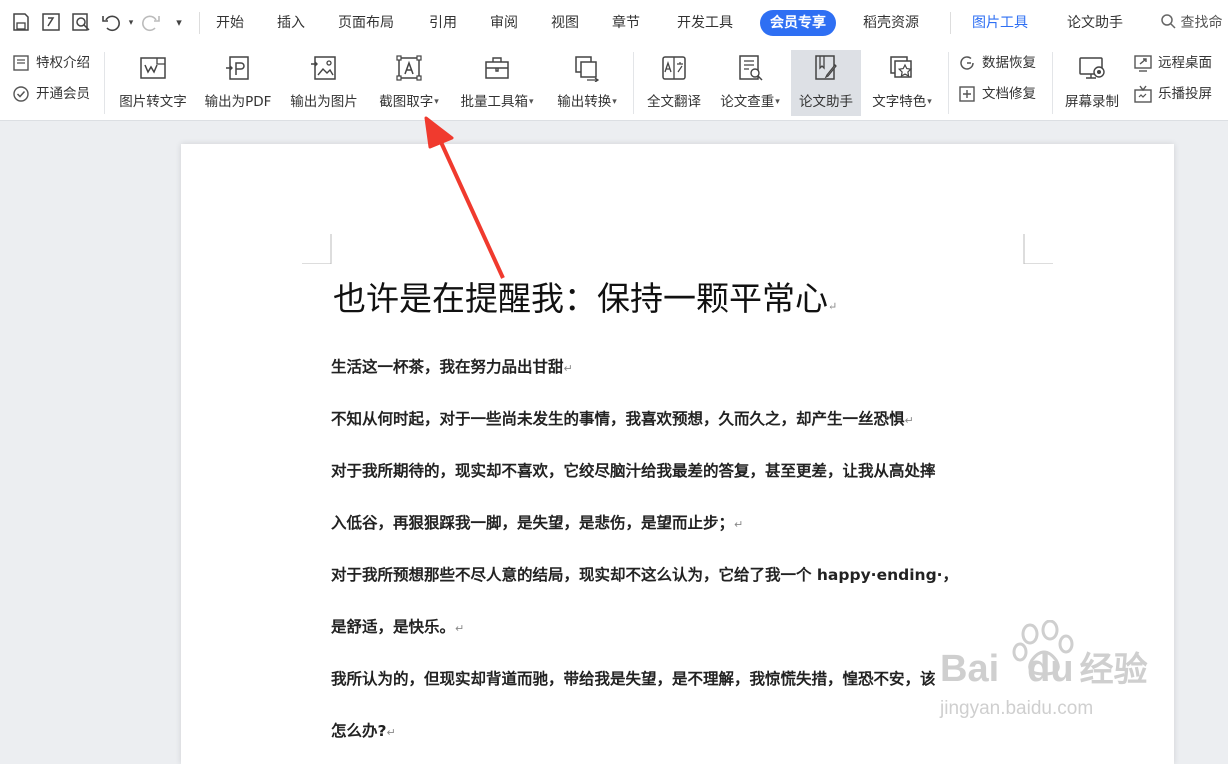 The height and width of the screenshot is (764, 1228). I want to click on export-convert-button: 输出转换▾, so click(587, 83).